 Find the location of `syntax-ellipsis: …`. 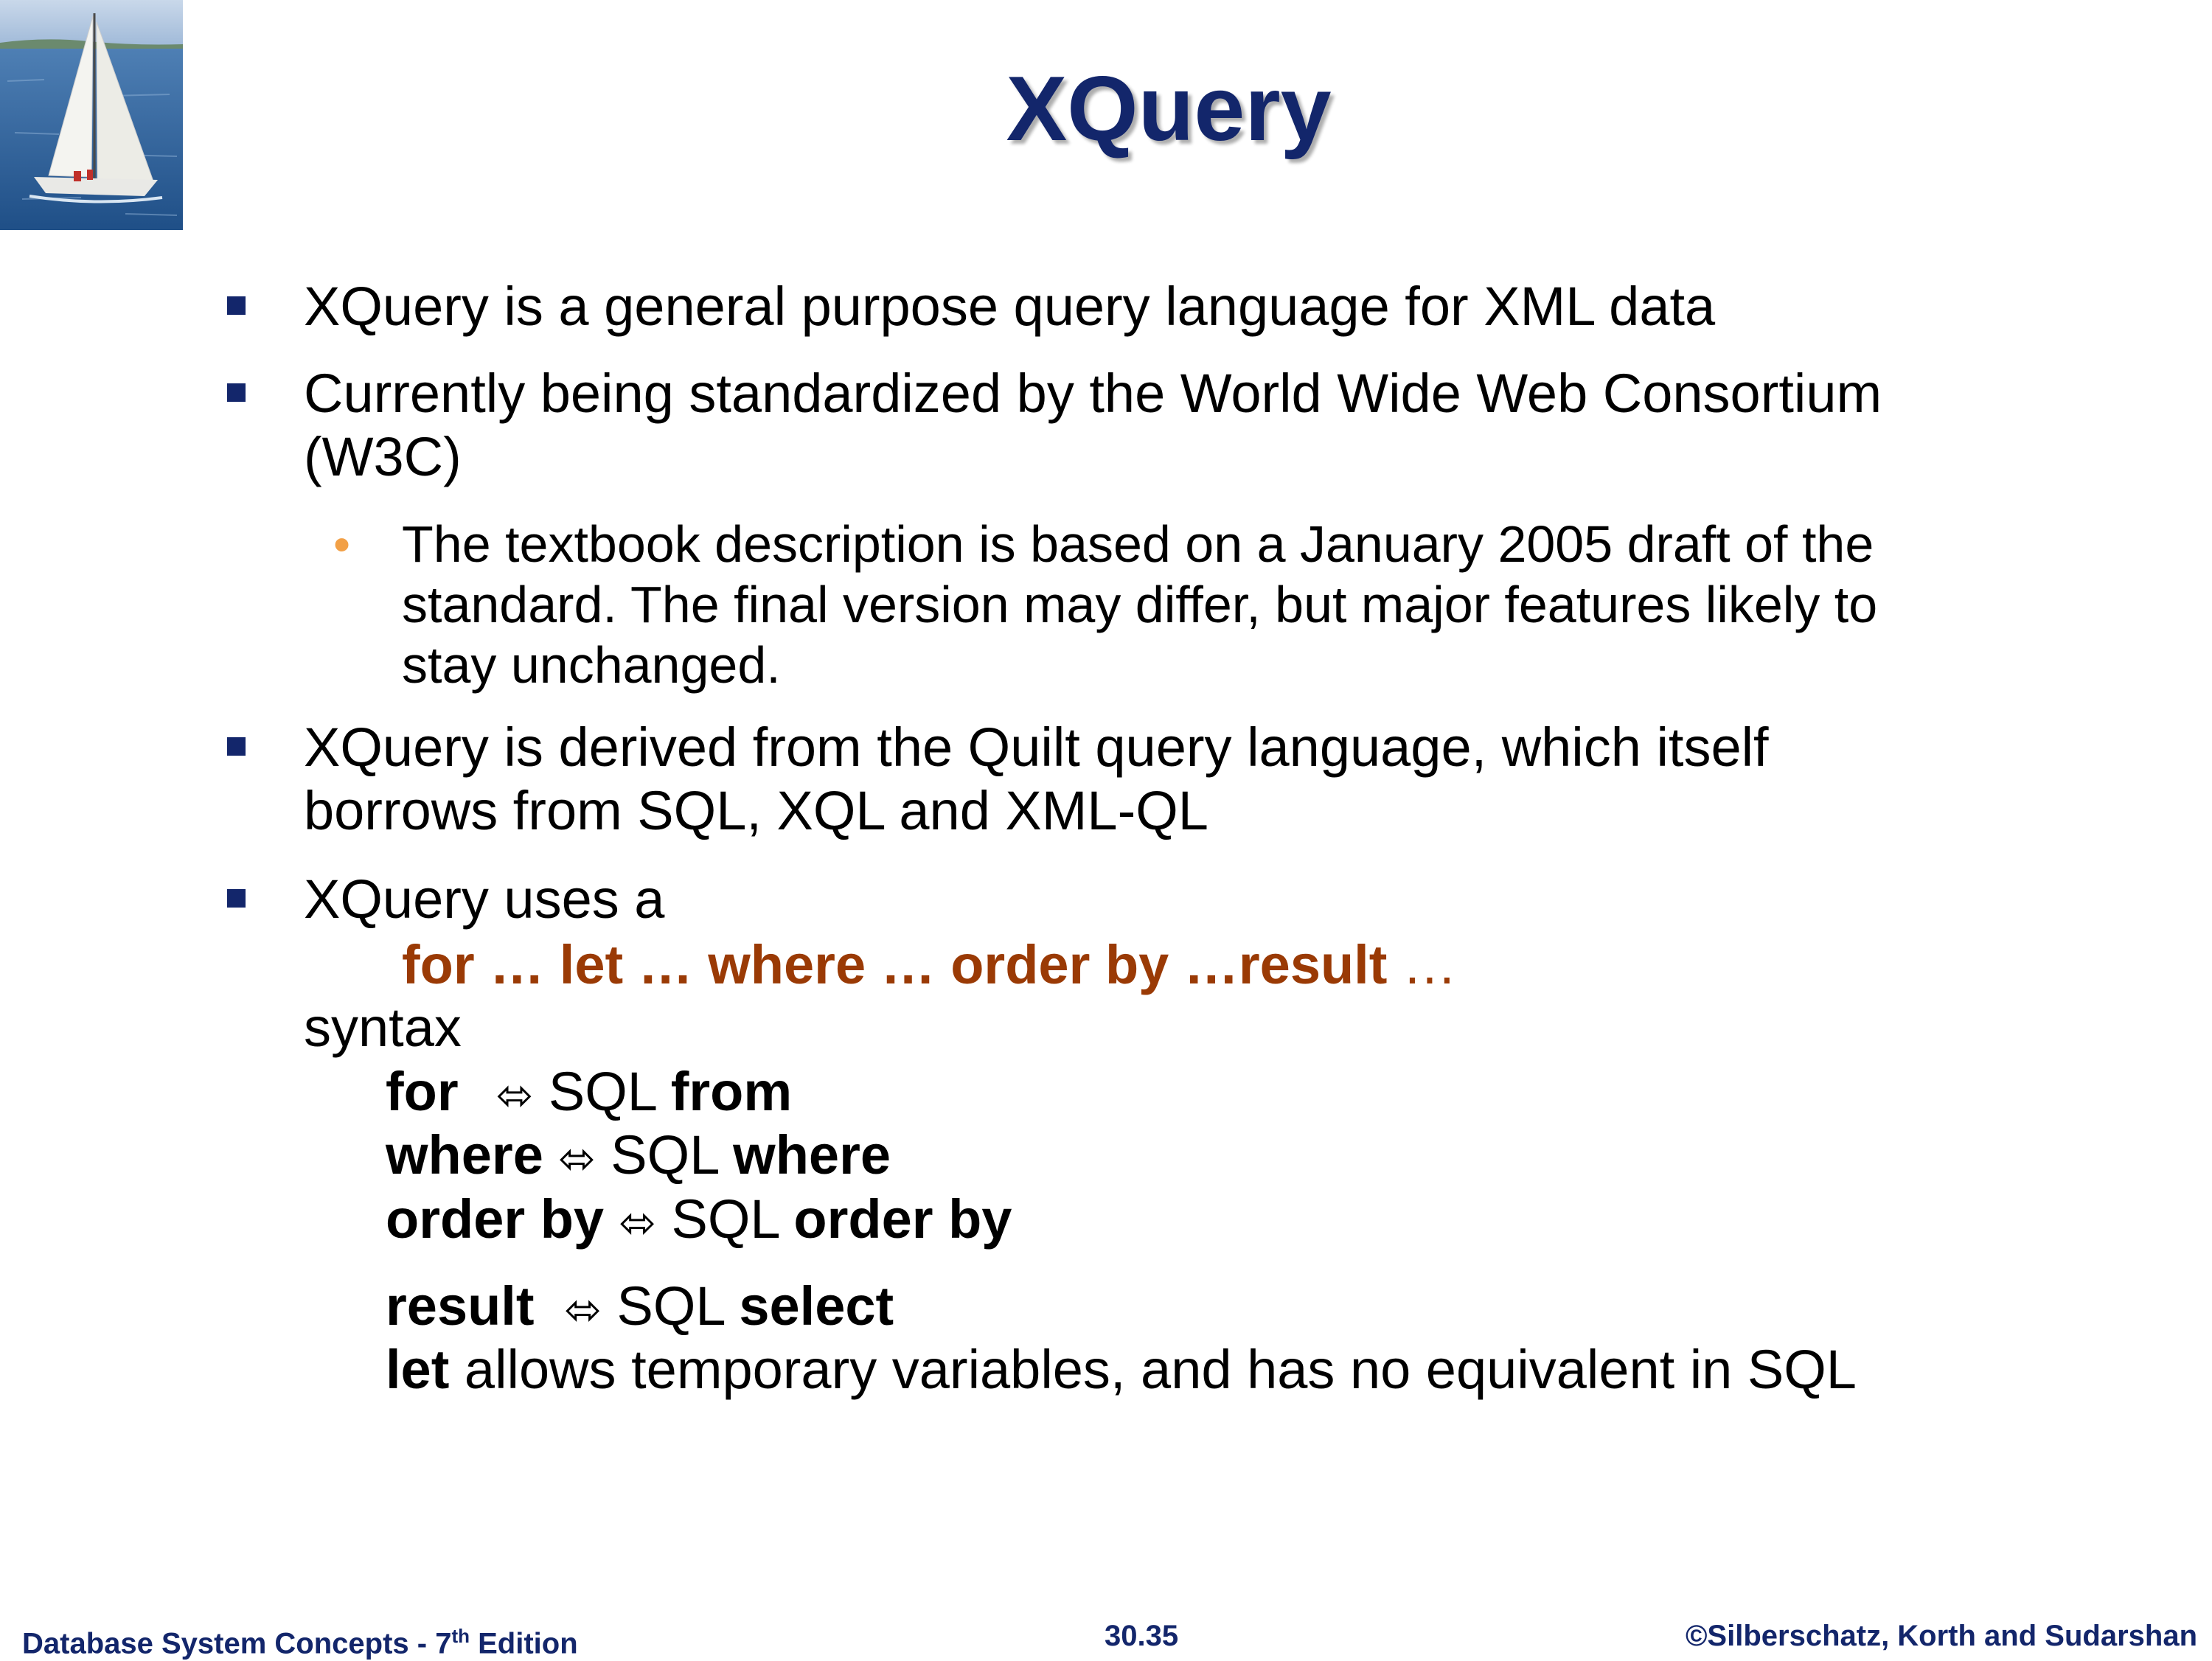

syntax-ellipsis: … is located at coordinates (1422, 964).